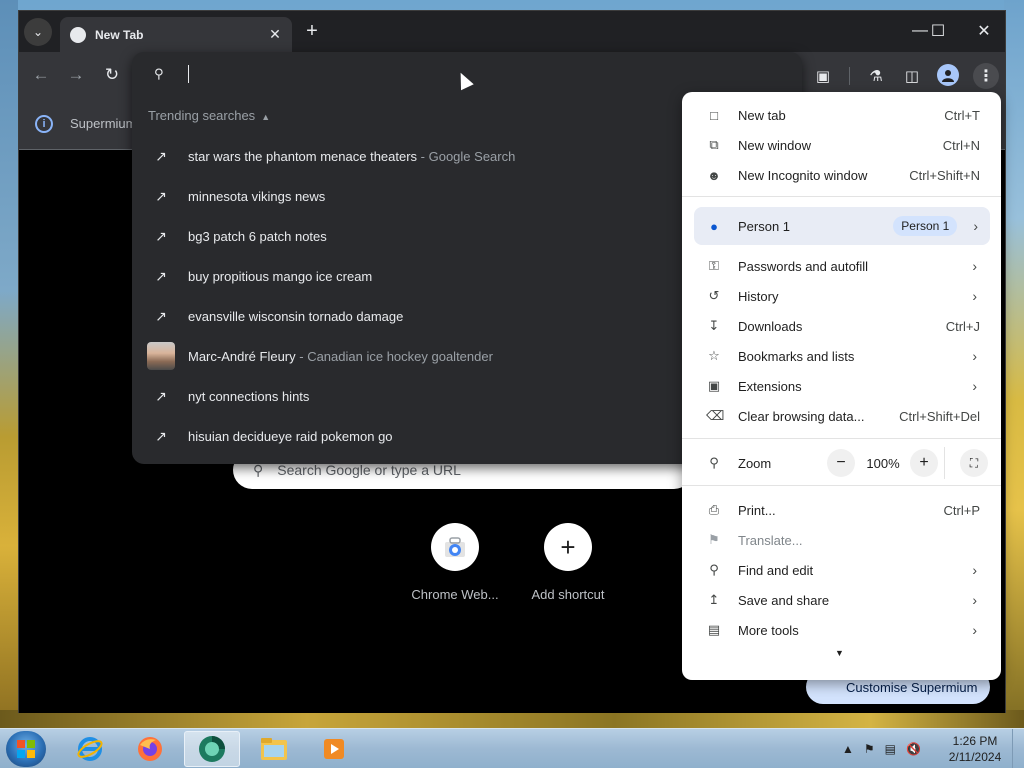 Image resolution: width=1024 pixels, height=768 pixels. I want to click on fullscreen-icon: ⛶, so click(974, 463).